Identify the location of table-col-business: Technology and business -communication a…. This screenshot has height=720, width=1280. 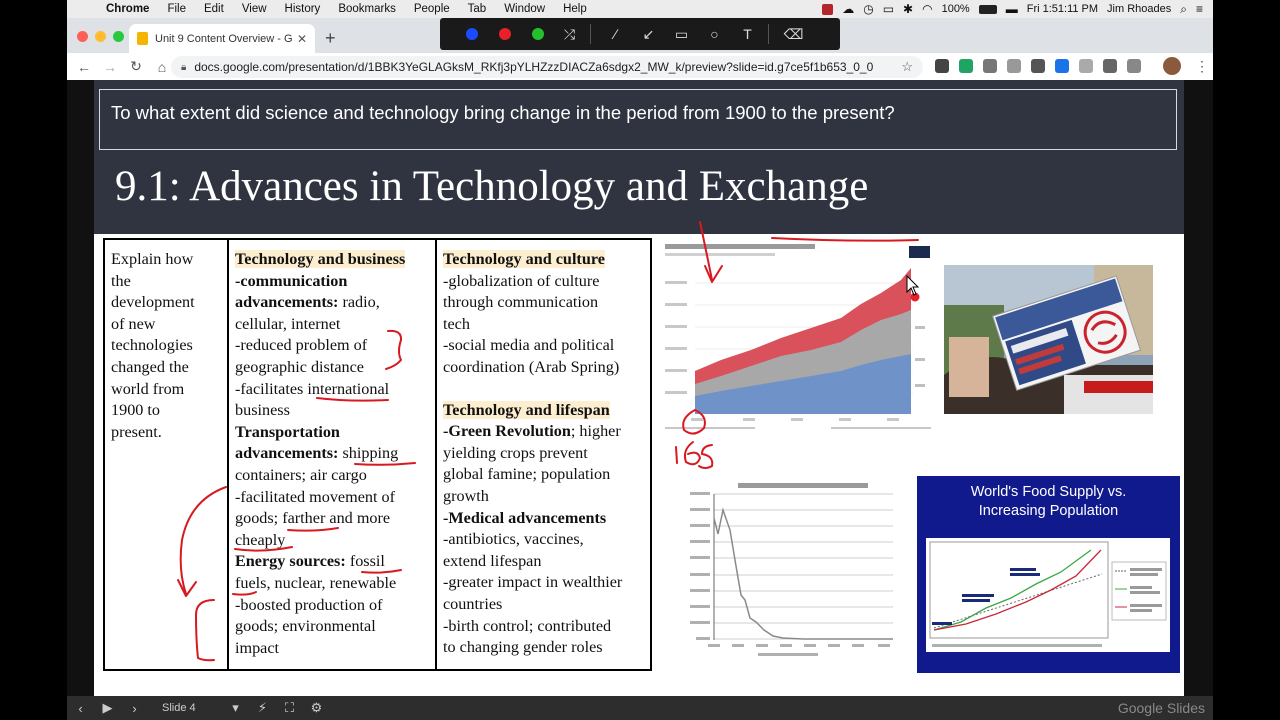
(333, 454).